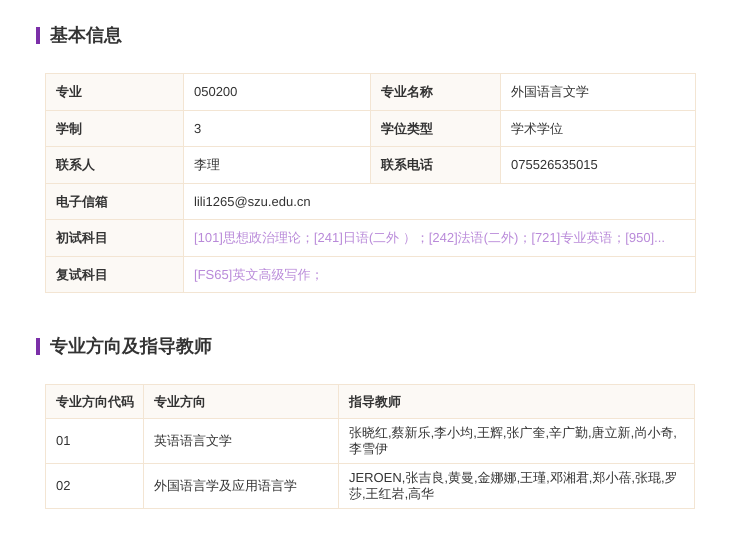  I want to click on section-title: 基本信息, so click(86, 35).